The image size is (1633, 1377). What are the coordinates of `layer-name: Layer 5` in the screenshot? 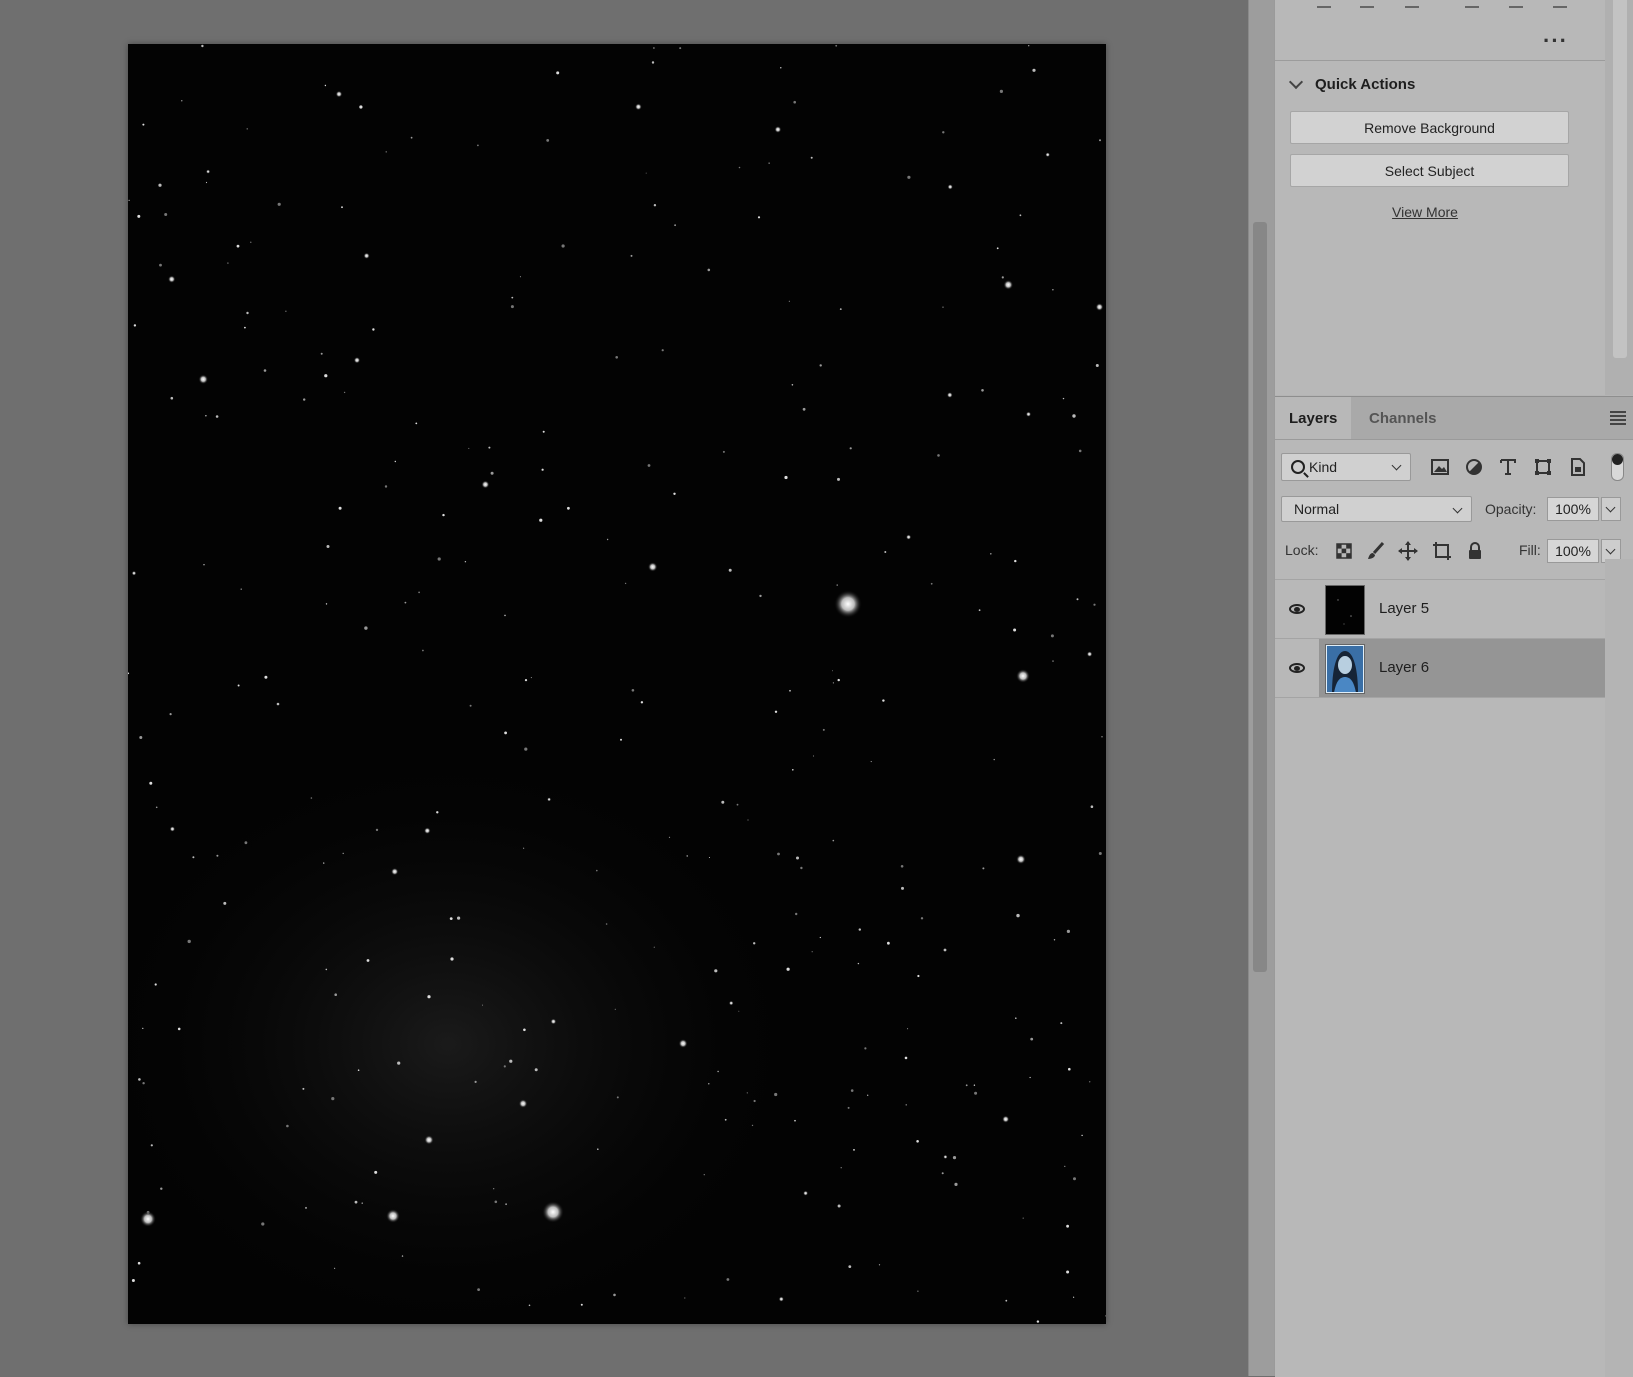 It's located at (1404, 608).